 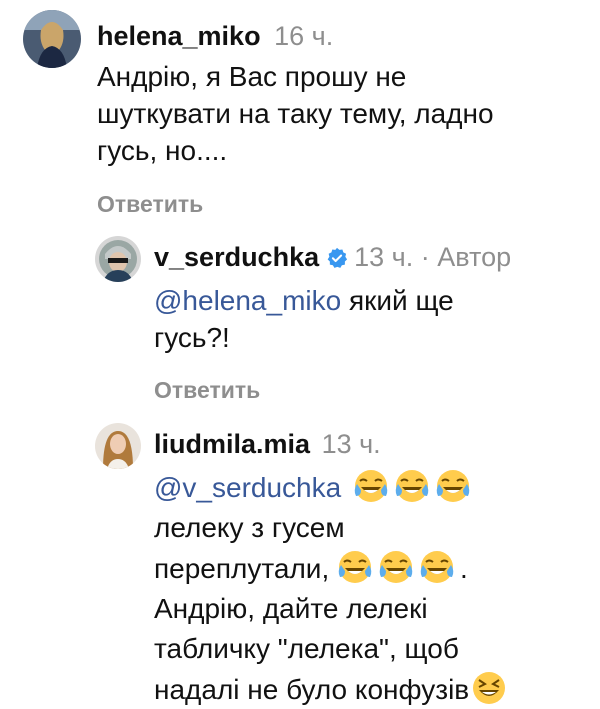 I want to click on verified-badge-icon, so click(x=337, y=257).